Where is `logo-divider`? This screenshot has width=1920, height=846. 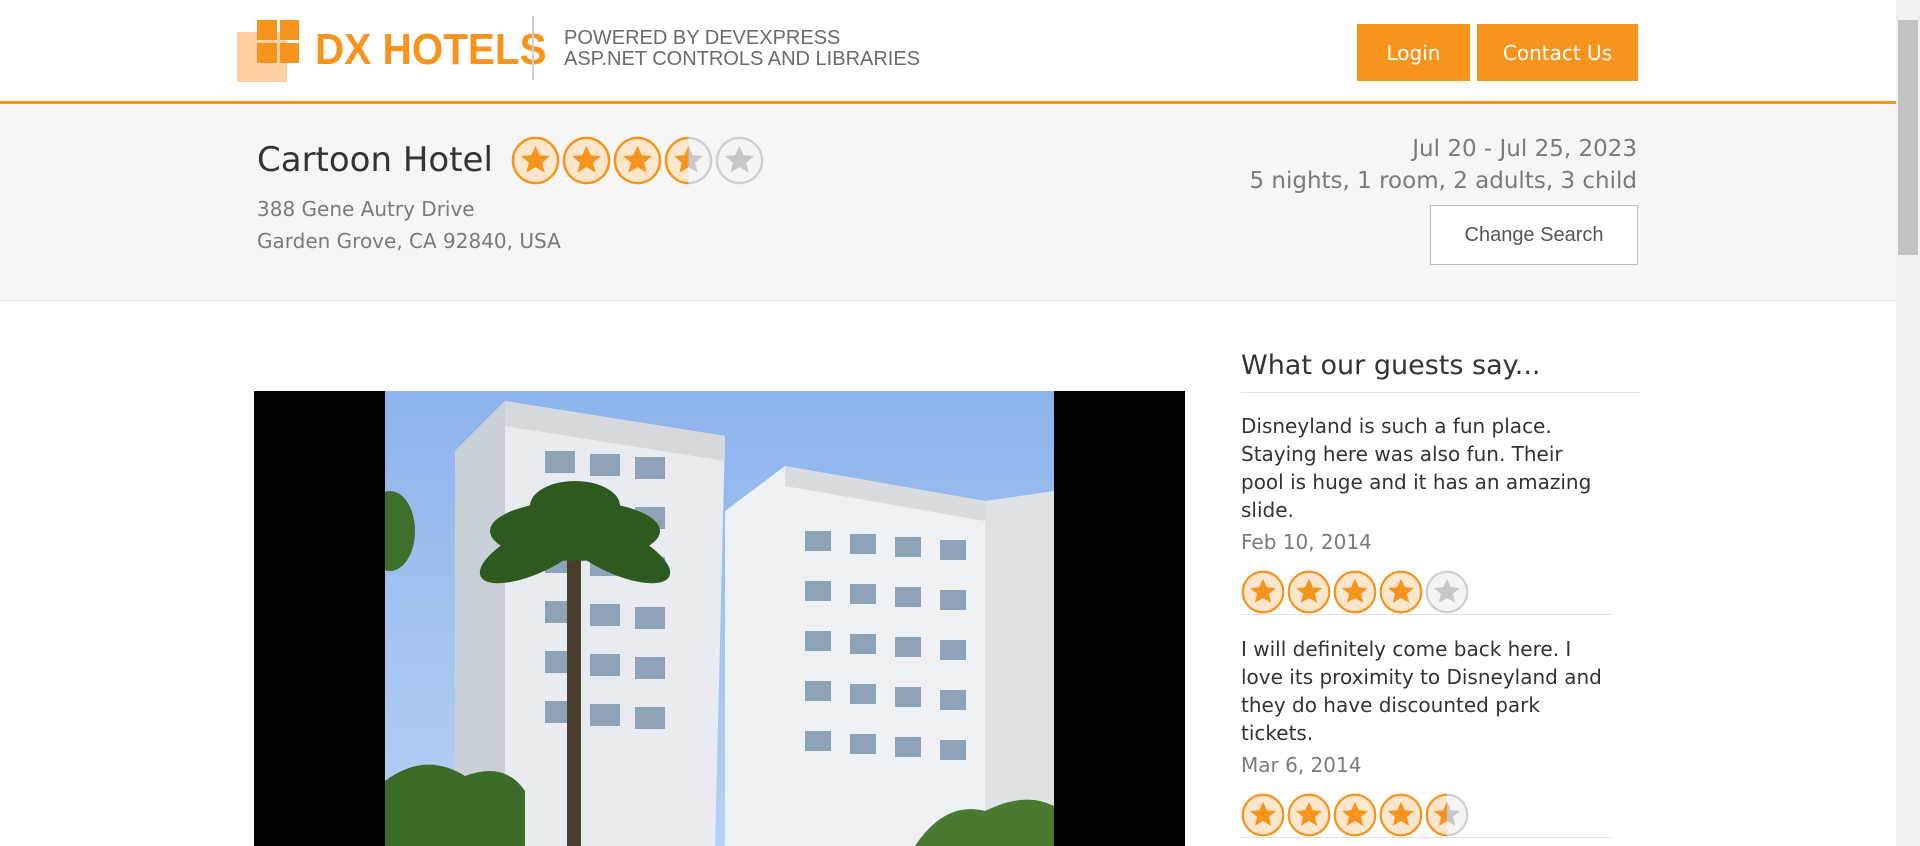
logo-divider is located at coordinates (533, 48).